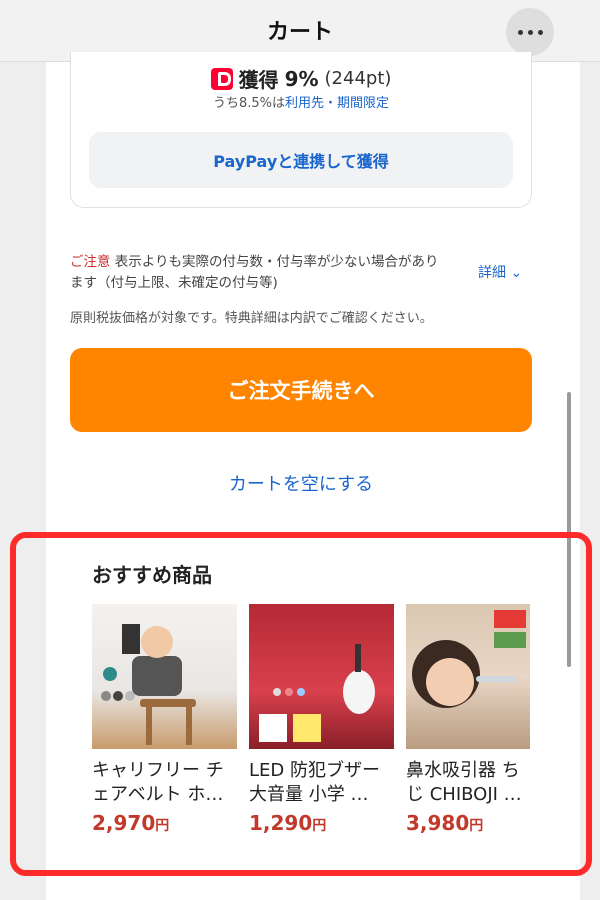 The height and width of the screenshot is (900, 600). Describe the element at coordinates (281, 823) in the screenshot. I see `price-value: 1,290` at that location.